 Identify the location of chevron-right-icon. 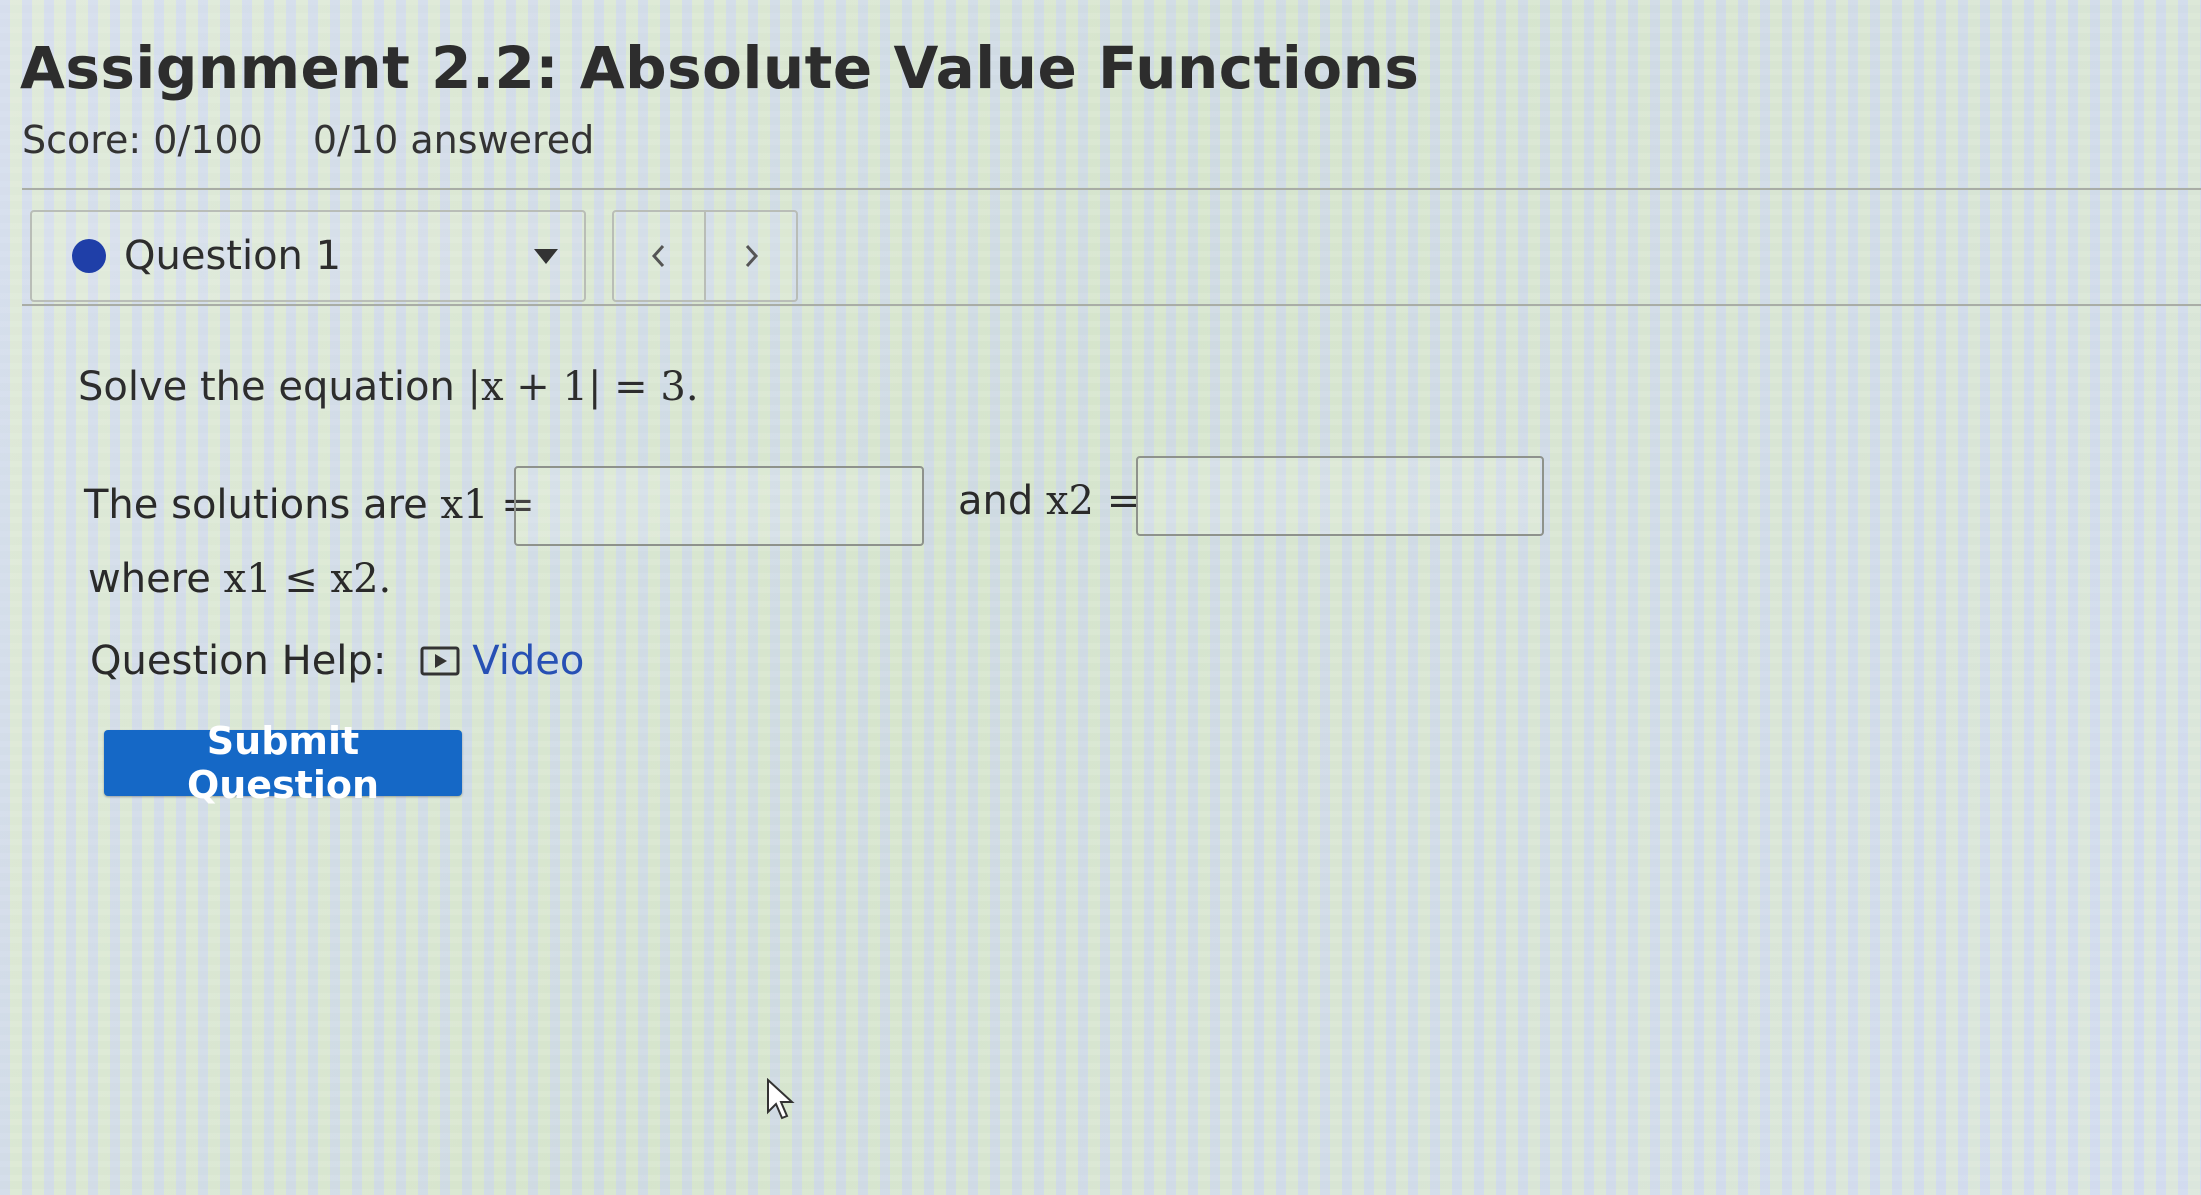
(752, 256).